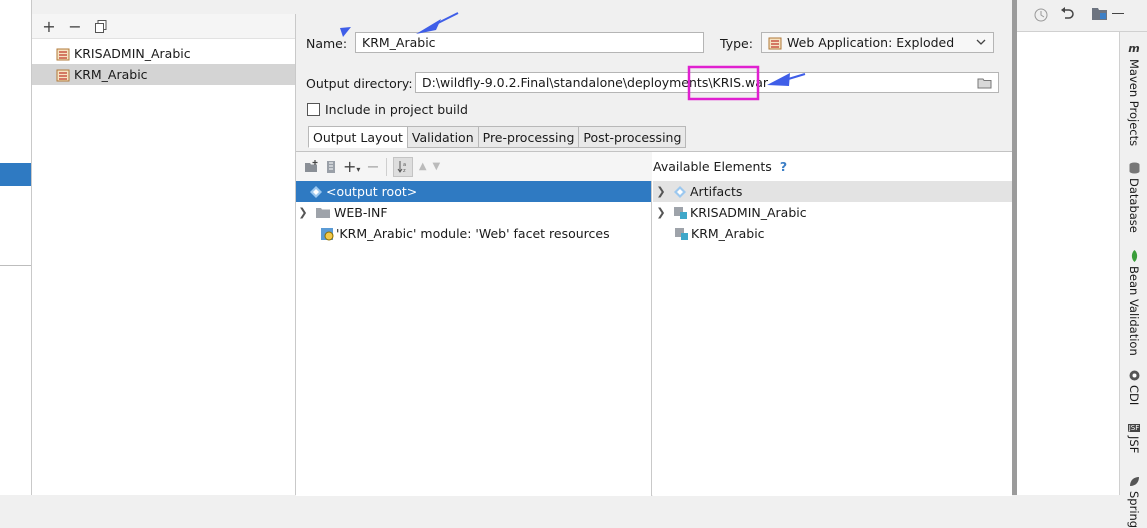 Image resolution: width=1147 pixels, height=528 pixels. I want to click on tab-bean-validation: Bean Validation, so click(1133, 303).